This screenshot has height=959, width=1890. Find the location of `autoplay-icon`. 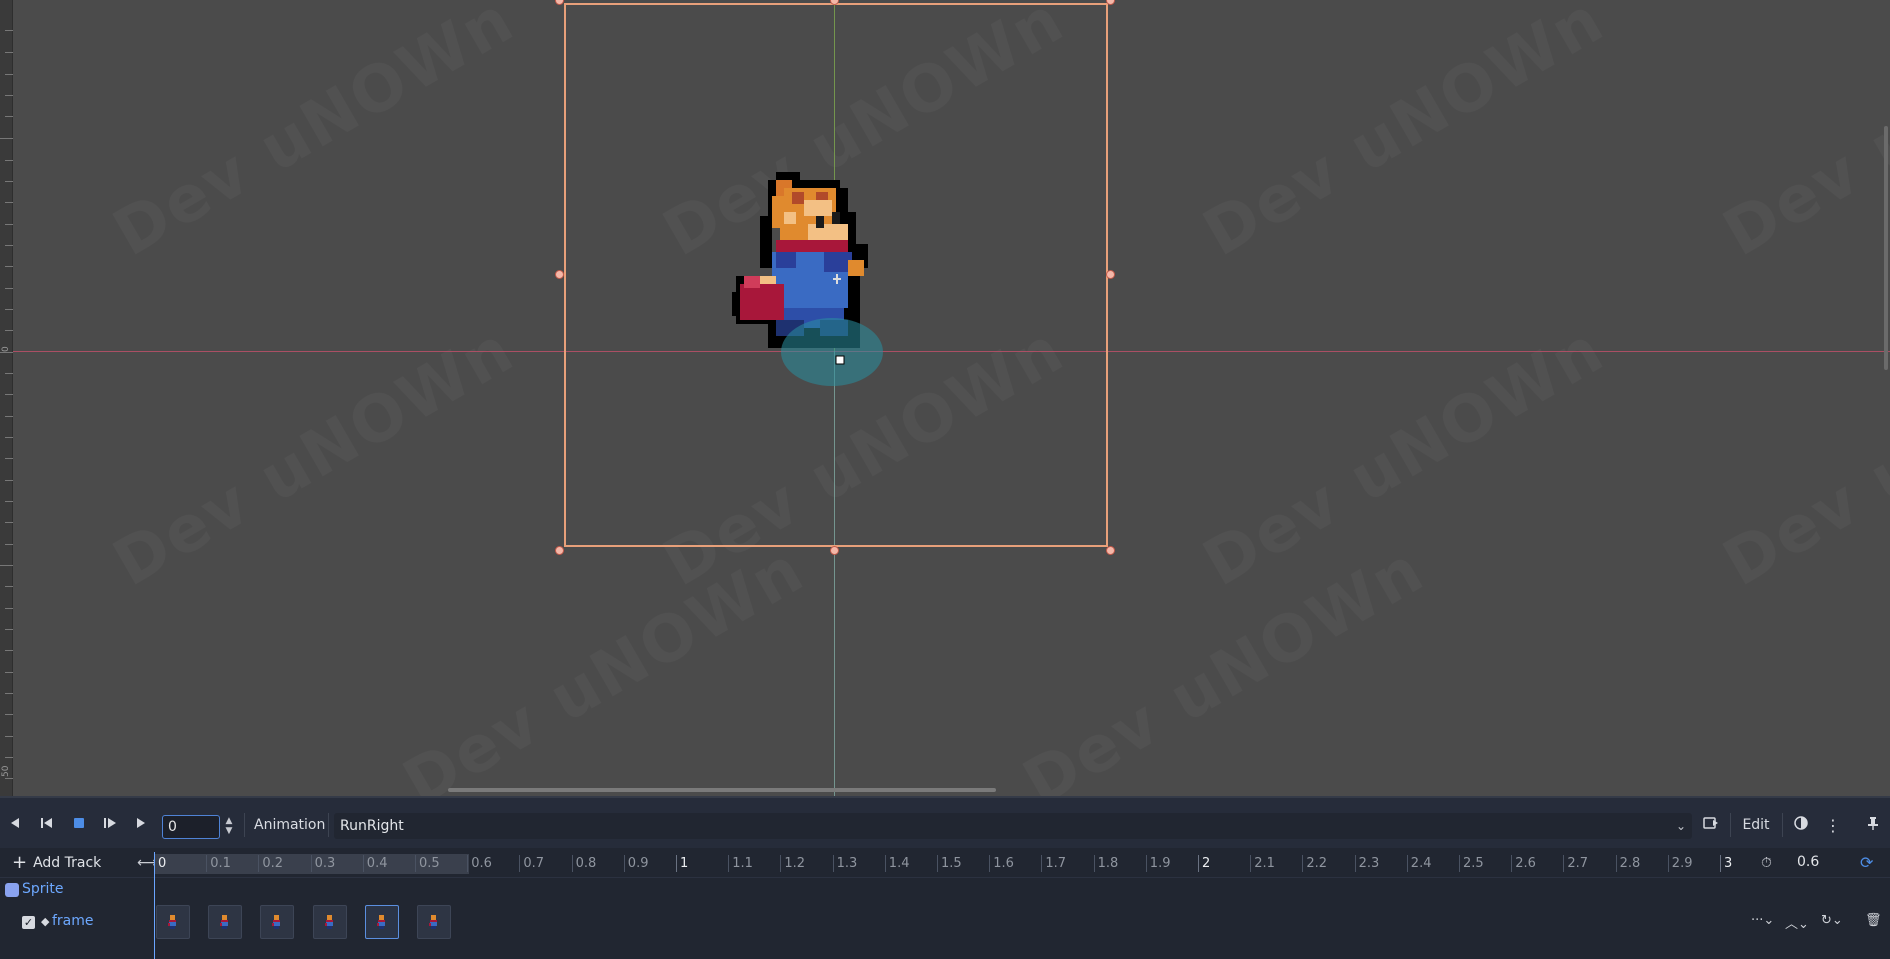

autoplay-icon is located at coordinates (1711, 825).